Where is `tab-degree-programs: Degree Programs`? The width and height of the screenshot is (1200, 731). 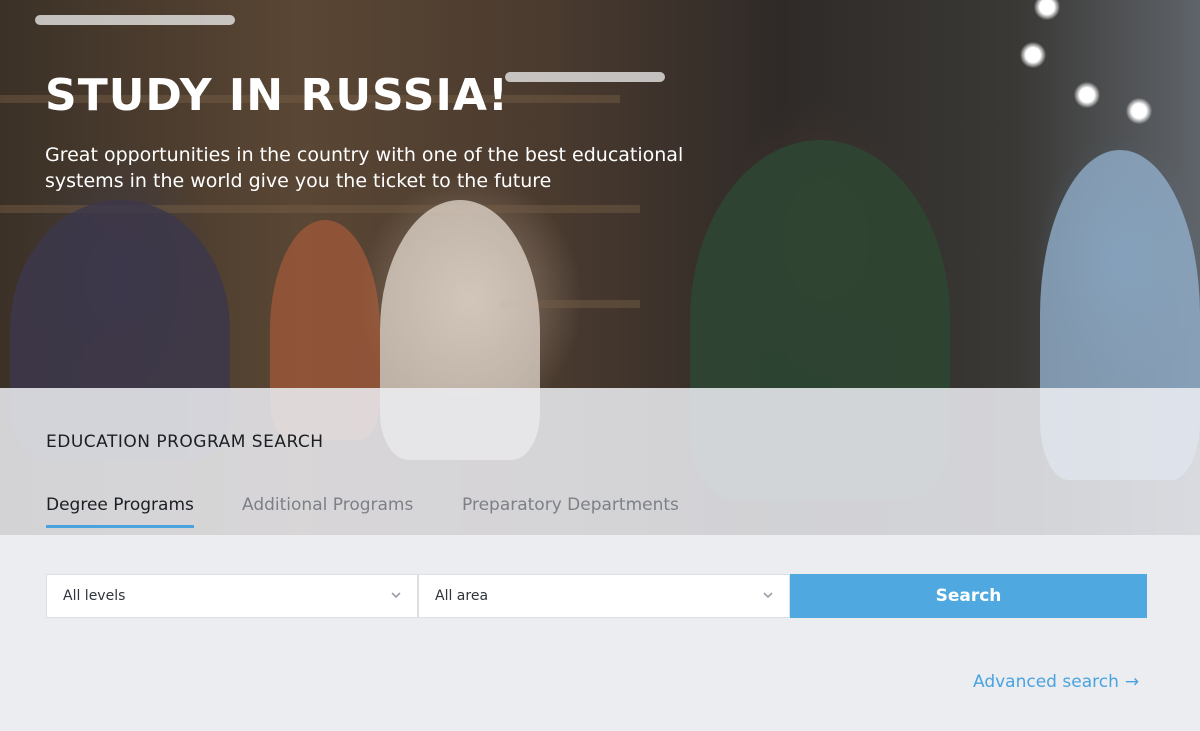
tab-degree-programs: Degree Programs is located at coordinates (120, 511).